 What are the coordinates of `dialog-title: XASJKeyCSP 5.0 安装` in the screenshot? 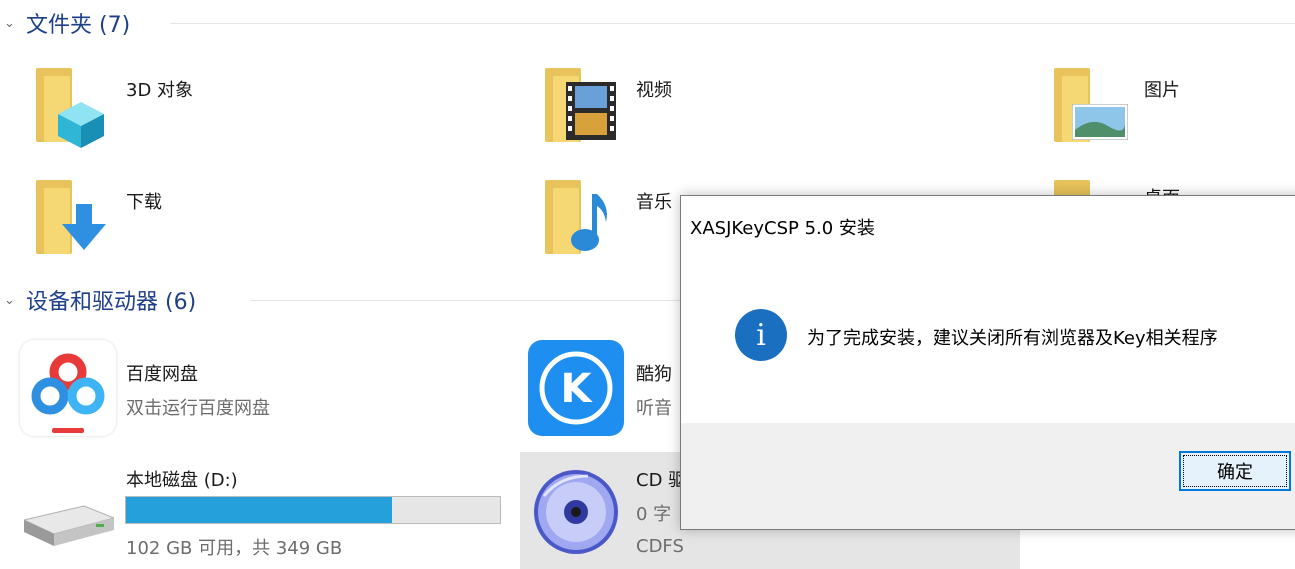 It's located at (782, 228).